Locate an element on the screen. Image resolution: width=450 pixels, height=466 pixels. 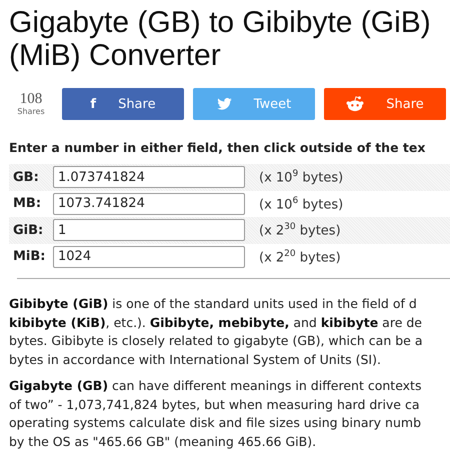
field-label: MB: is located at coordinates (27, 204).